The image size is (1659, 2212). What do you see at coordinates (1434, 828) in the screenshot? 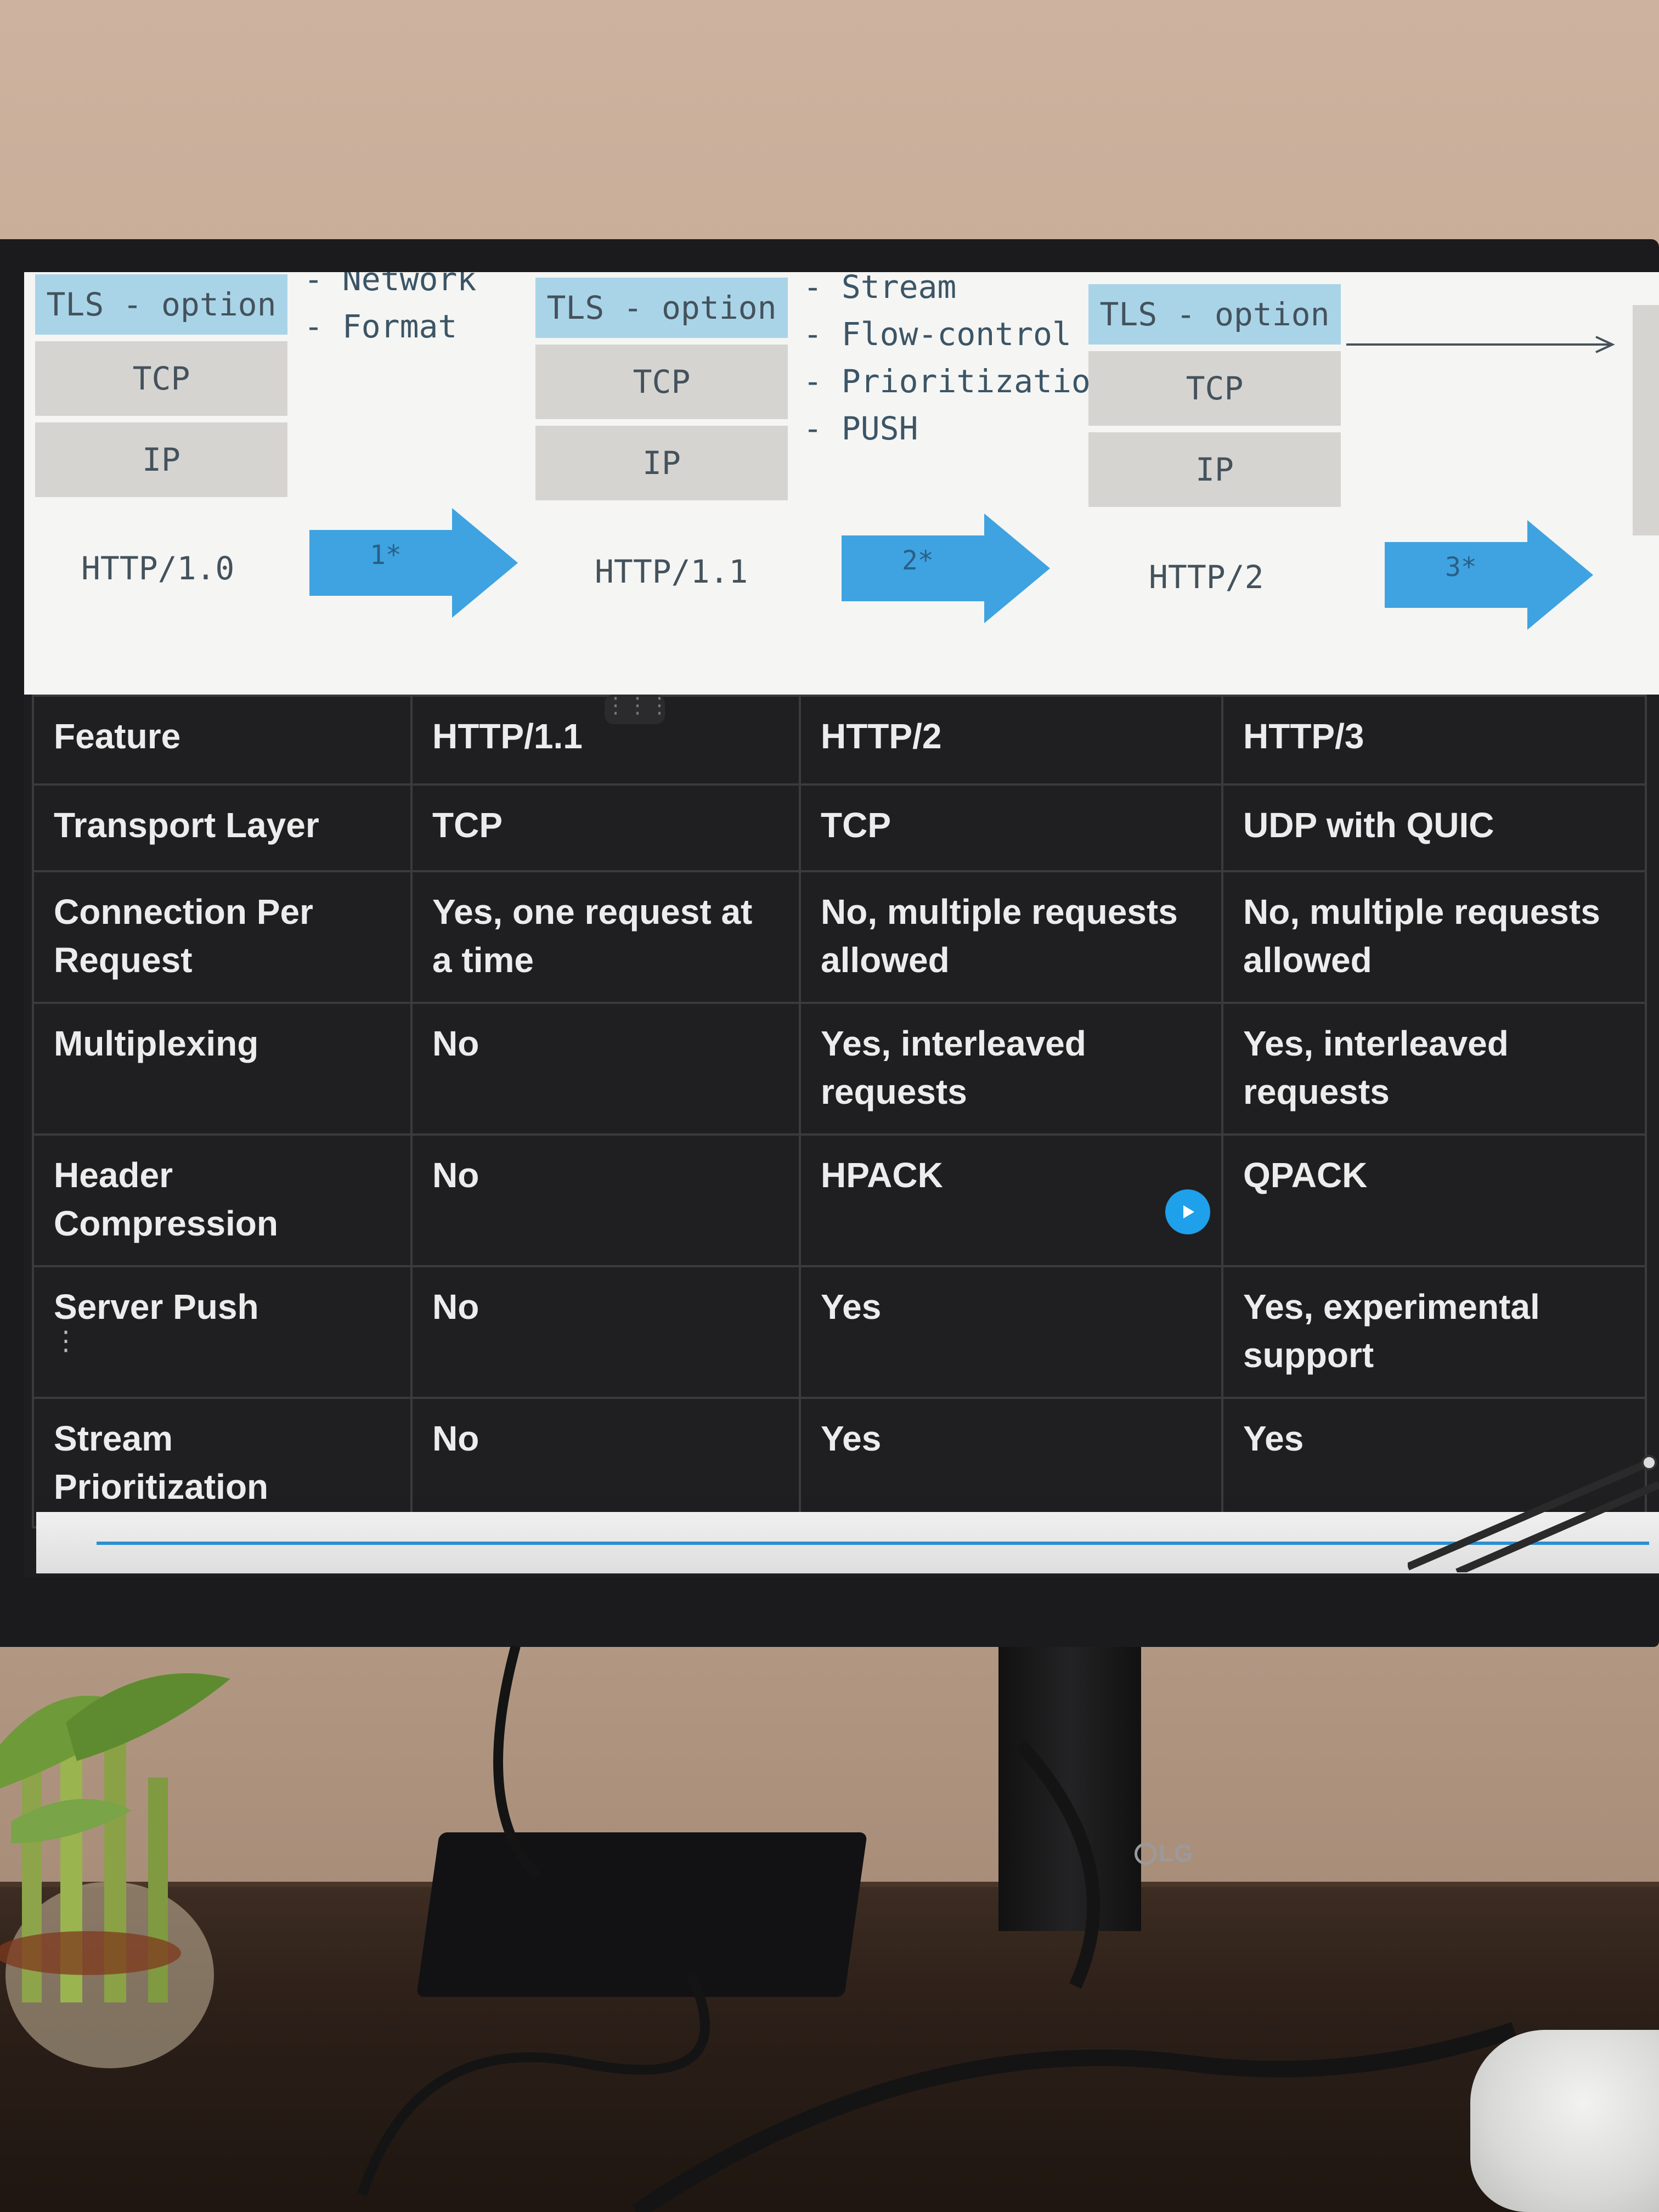
I see `table-cell: UDP with QUIC` at bounding box center [1434, 828].